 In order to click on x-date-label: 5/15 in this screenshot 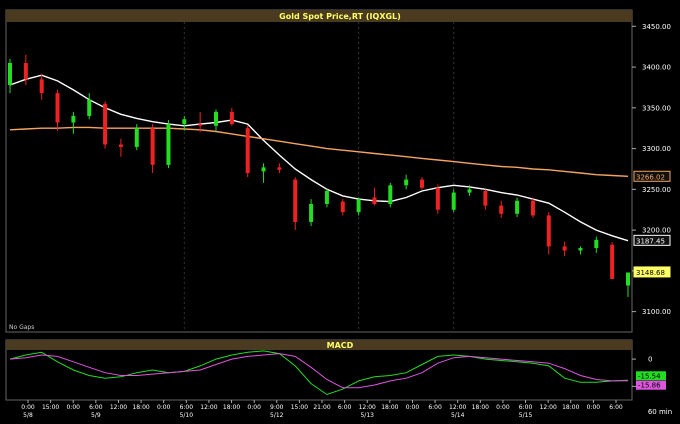, I will do `click(526, 415)`.